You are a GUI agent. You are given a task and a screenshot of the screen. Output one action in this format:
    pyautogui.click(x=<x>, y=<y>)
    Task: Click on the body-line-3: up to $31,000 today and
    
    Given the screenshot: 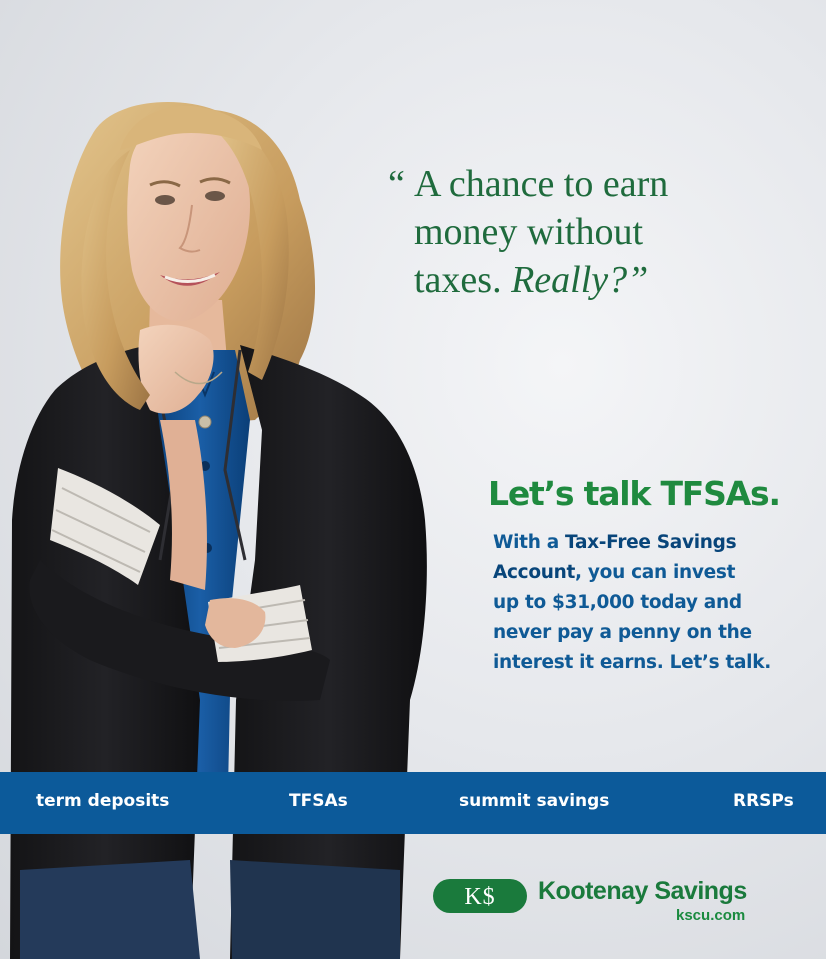 What is the action you would take?
    pyautogui.click(x=617, y=602)
    